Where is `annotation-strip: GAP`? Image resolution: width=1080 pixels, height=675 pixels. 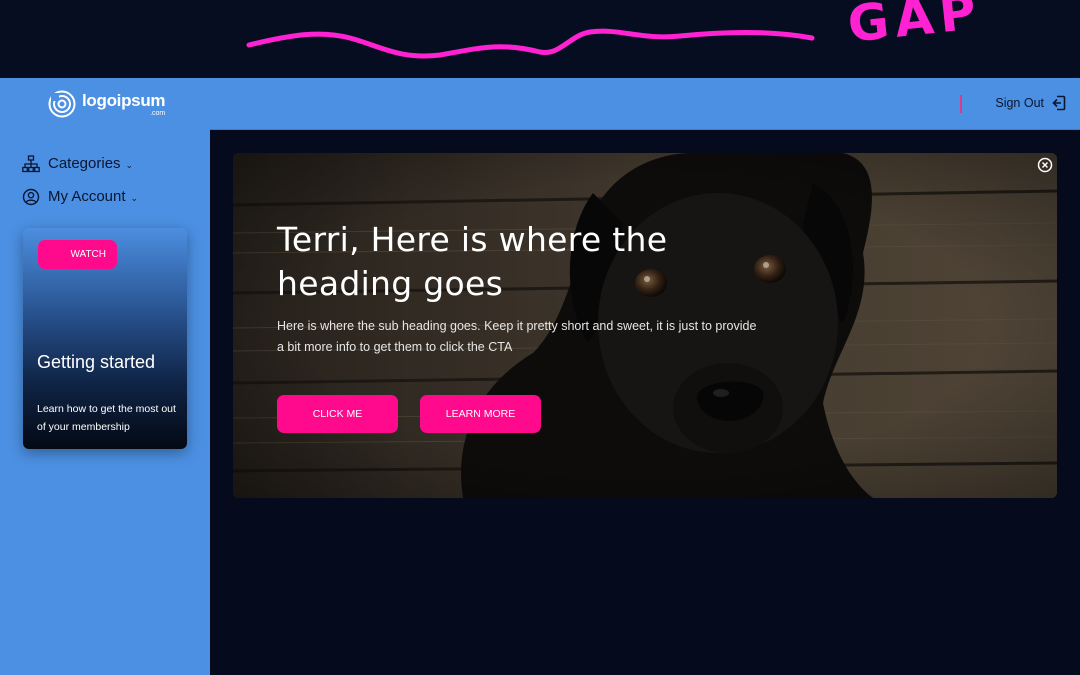 annotation-strip: GAP is located at coordinates (540, 39).